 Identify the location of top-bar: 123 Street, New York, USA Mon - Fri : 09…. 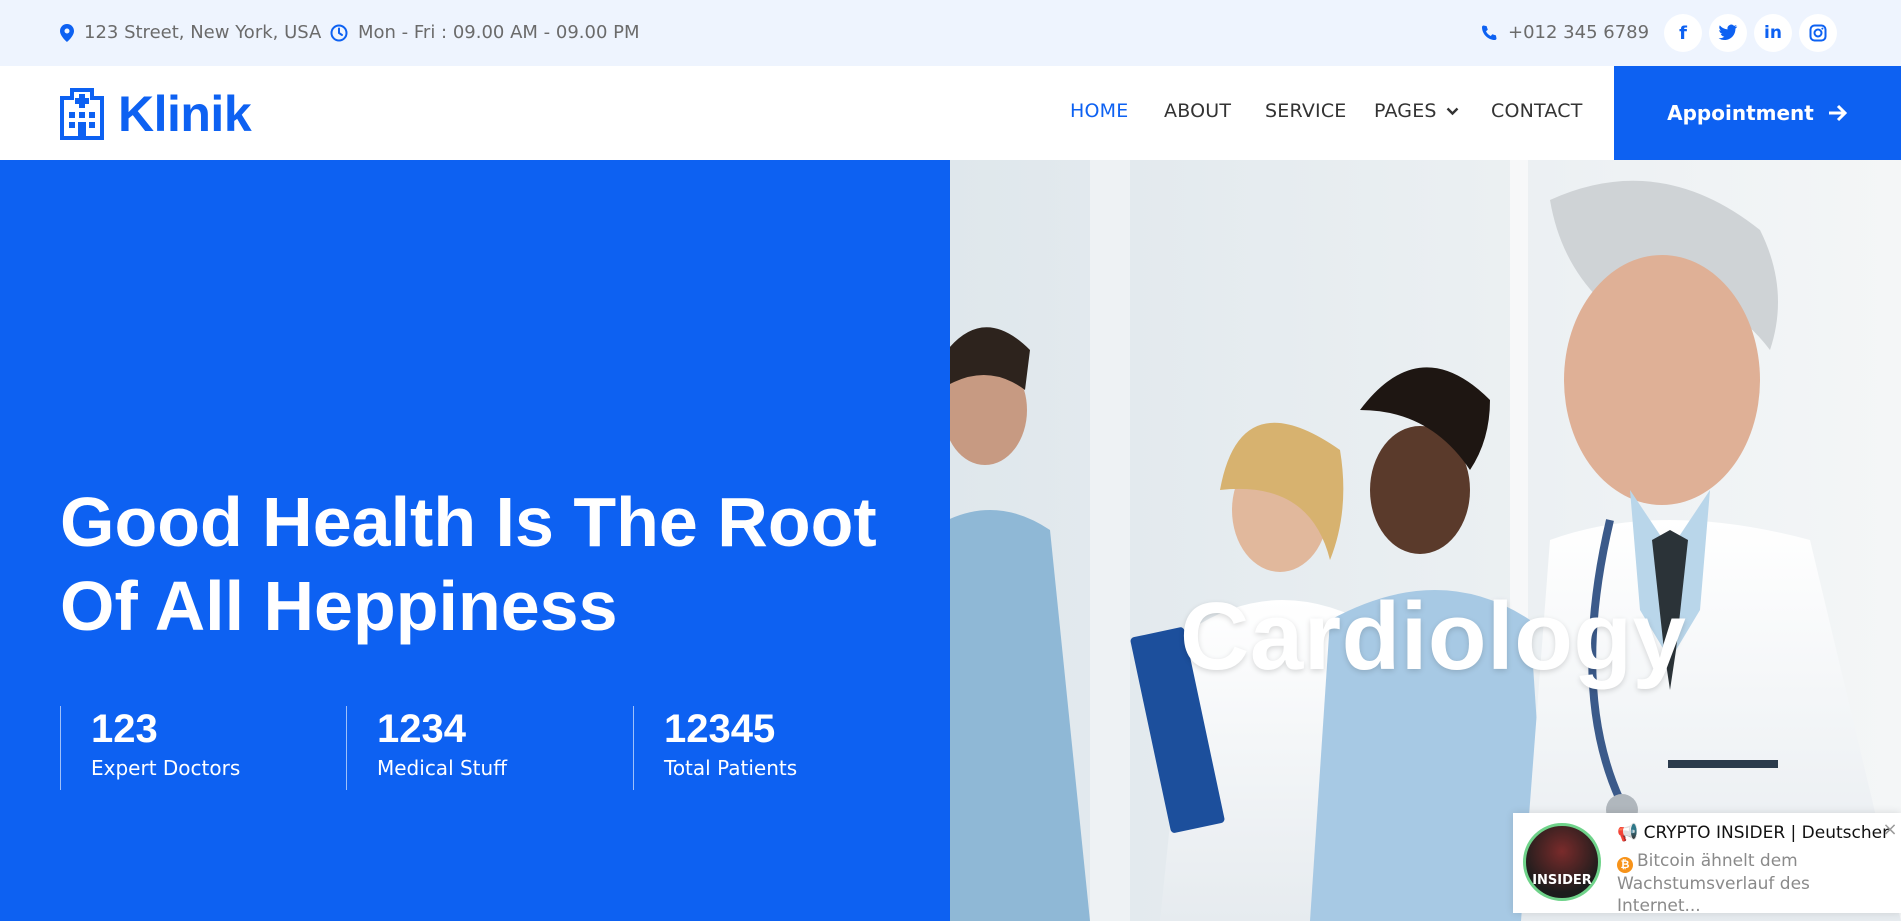
(950, 33).